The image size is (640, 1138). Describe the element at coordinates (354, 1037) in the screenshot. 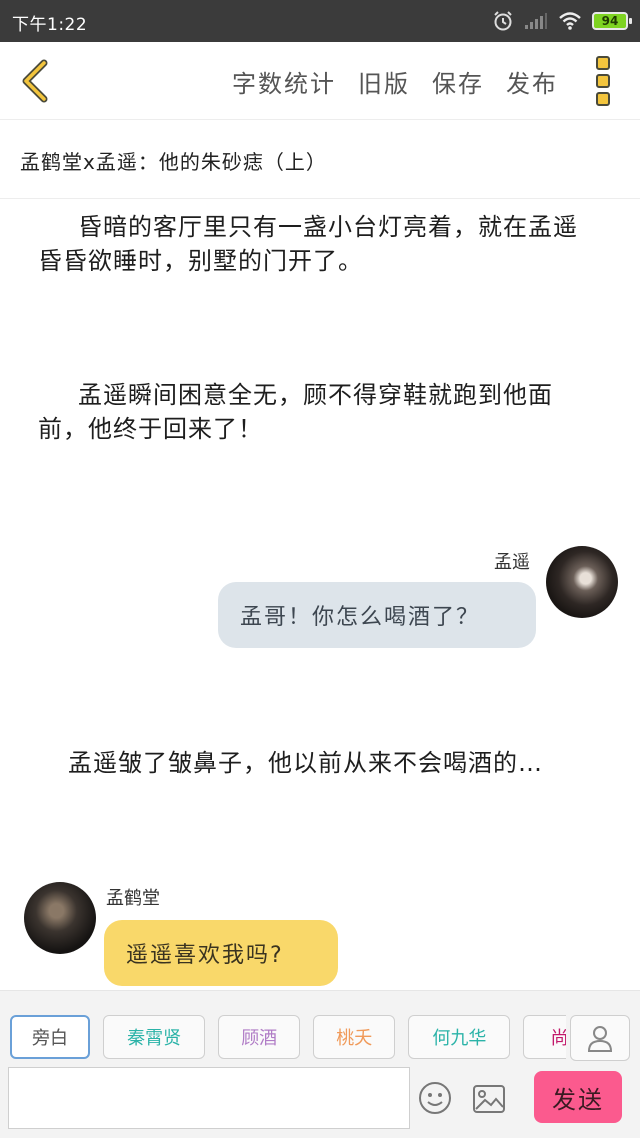

I see `character-tab: 桃夭` at that location.